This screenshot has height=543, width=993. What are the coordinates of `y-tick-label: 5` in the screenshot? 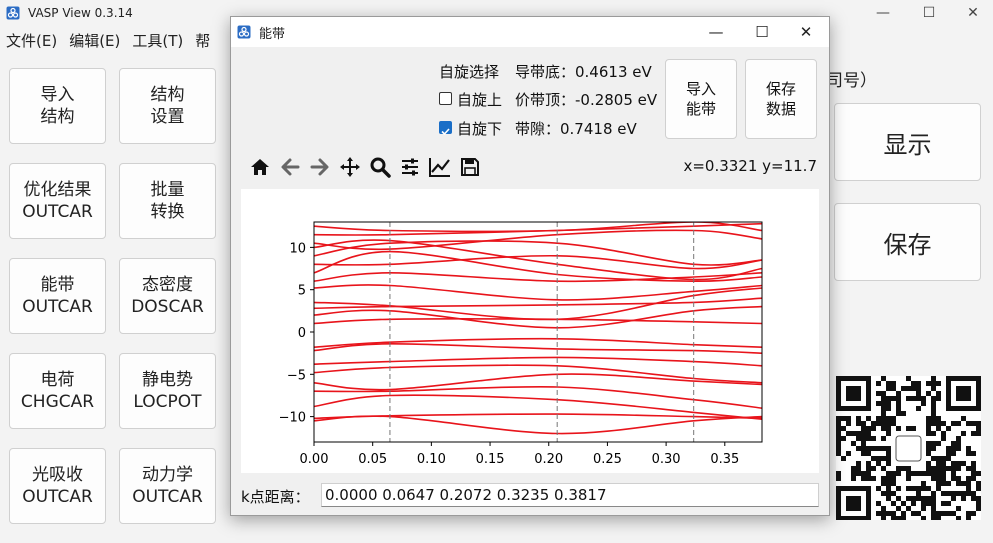 It's located at (302, 291).